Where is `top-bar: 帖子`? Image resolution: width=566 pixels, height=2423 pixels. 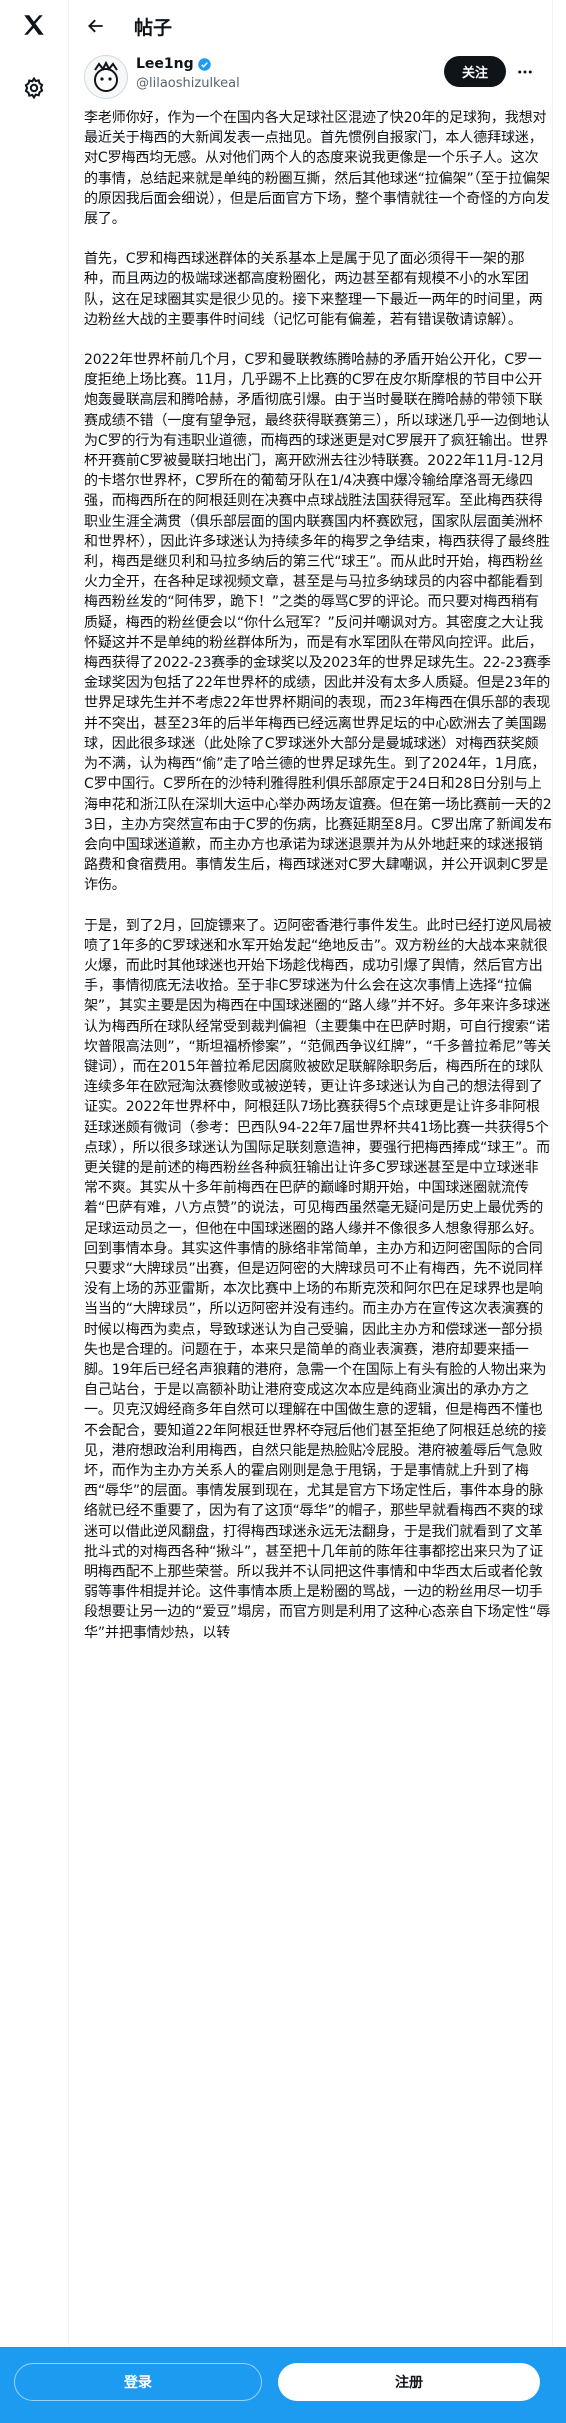 top-bar: 帖子 is located at coordinates (310, 26).